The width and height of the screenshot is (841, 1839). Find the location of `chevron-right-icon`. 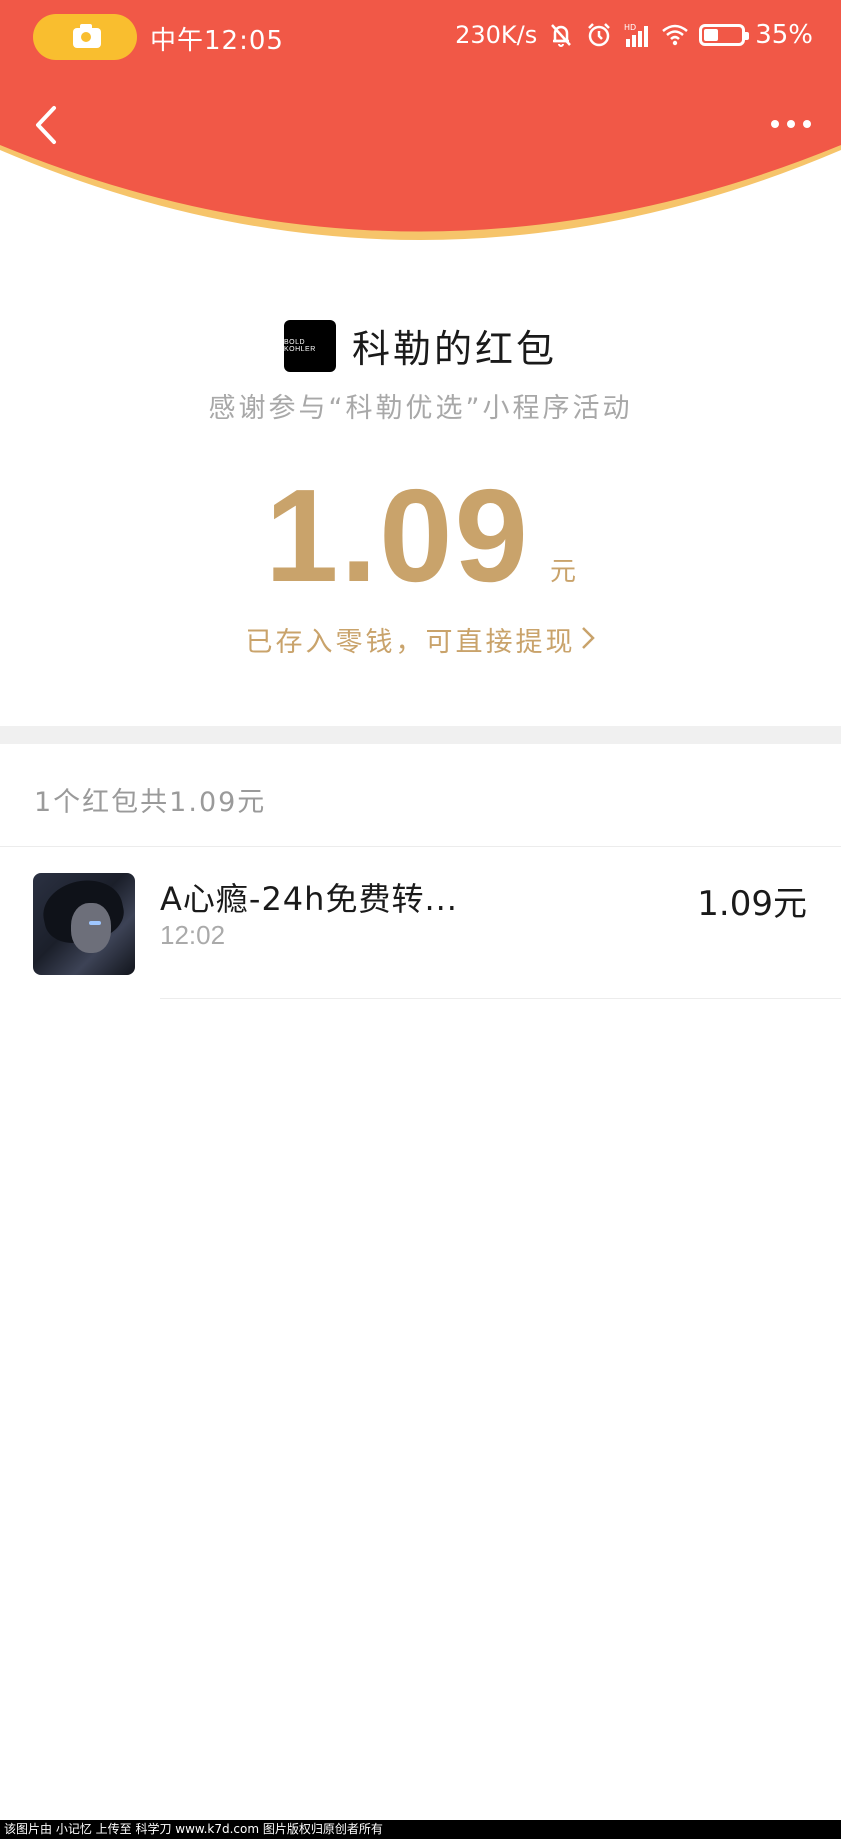

chevron-right-icon is located at coordinates (588, 638).